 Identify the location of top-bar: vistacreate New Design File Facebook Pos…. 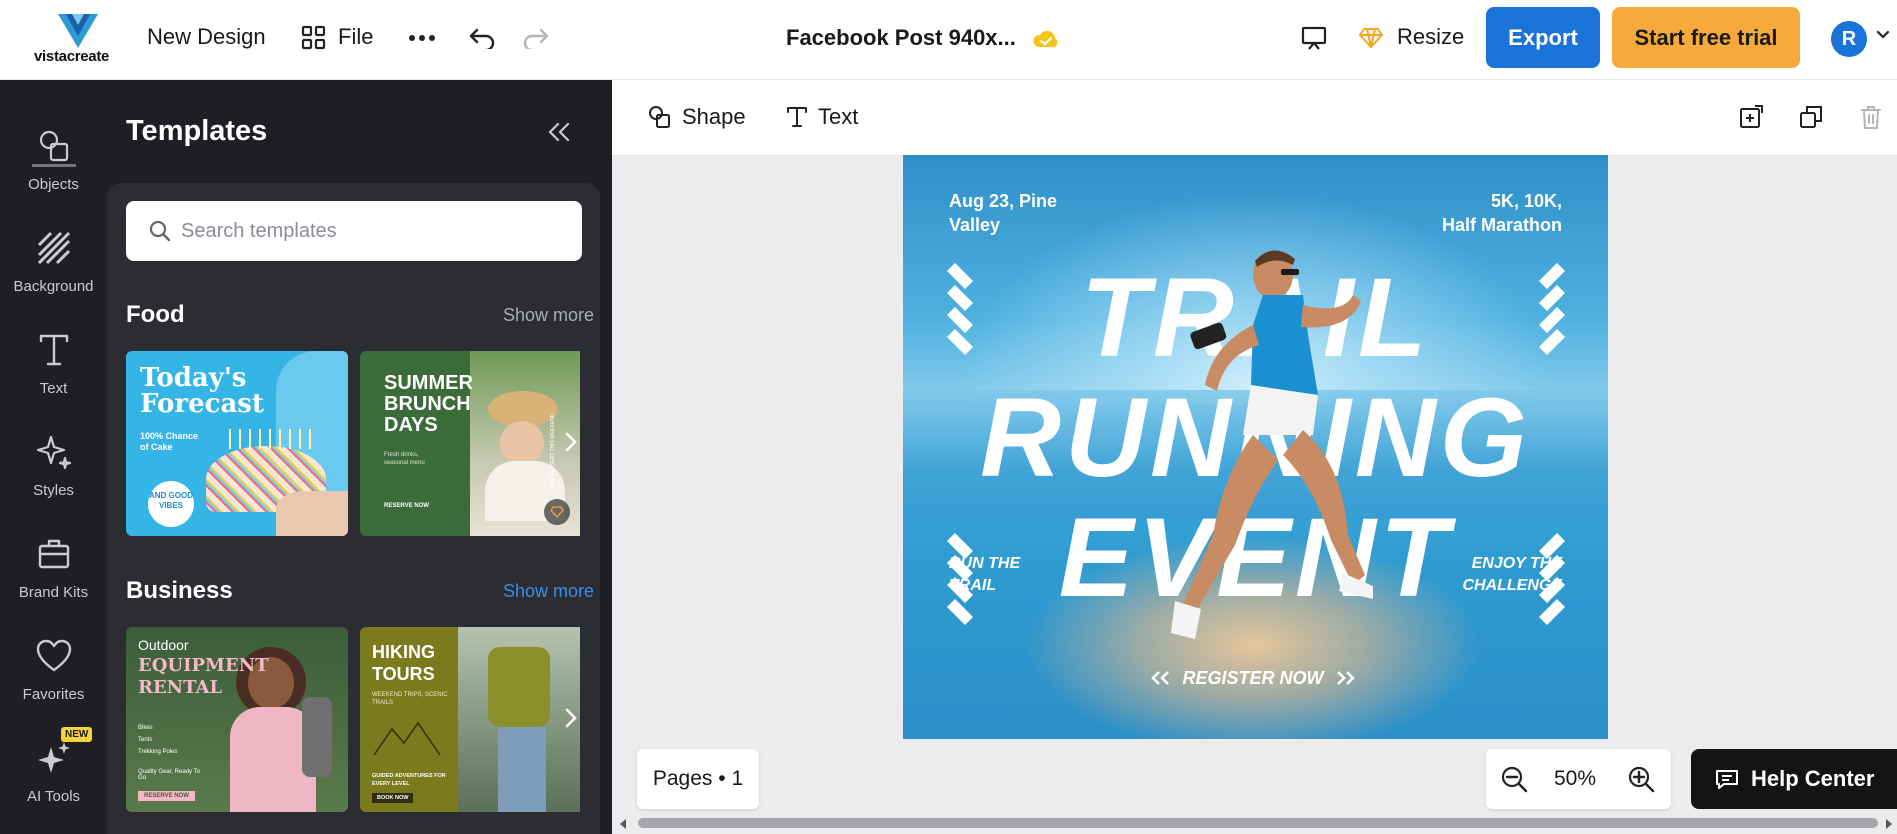
(948, 40).